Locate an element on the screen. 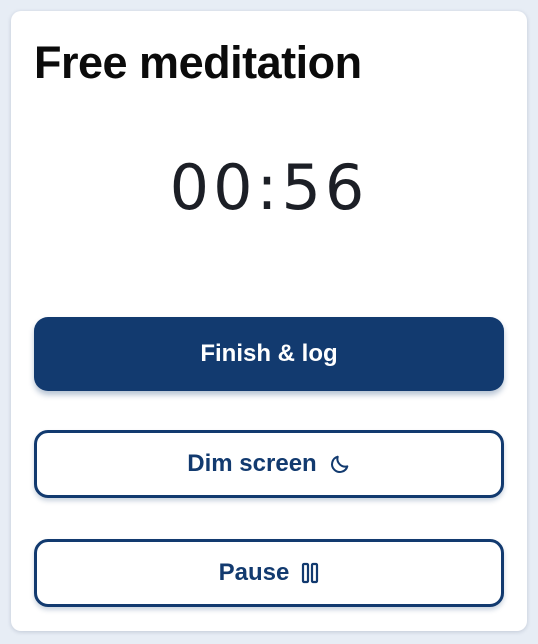 The image size is (538, 644). timer-display: 00:56 is located at coordinates (269, 187).